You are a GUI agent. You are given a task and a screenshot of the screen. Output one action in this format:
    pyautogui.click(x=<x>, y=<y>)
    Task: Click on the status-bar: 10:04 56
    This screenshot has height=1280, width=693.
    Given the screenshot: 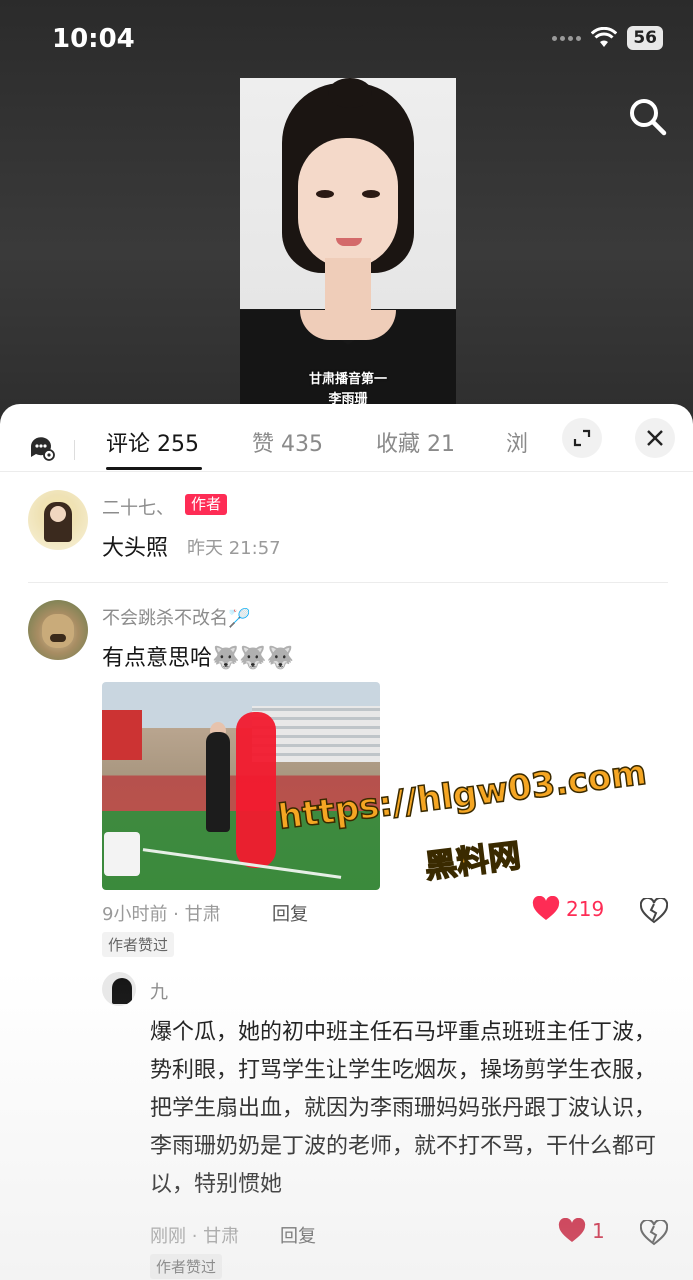 What is the action you would take?
    pyautogui.click(x=346, y=40)
    